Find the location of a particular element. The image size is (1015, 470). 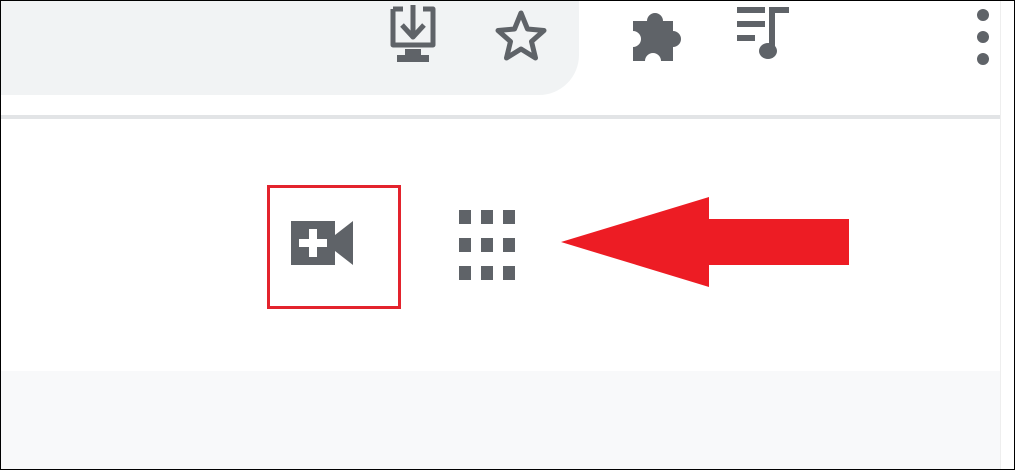

extensions-puzzle-icon is located at coordinates (657, 34).